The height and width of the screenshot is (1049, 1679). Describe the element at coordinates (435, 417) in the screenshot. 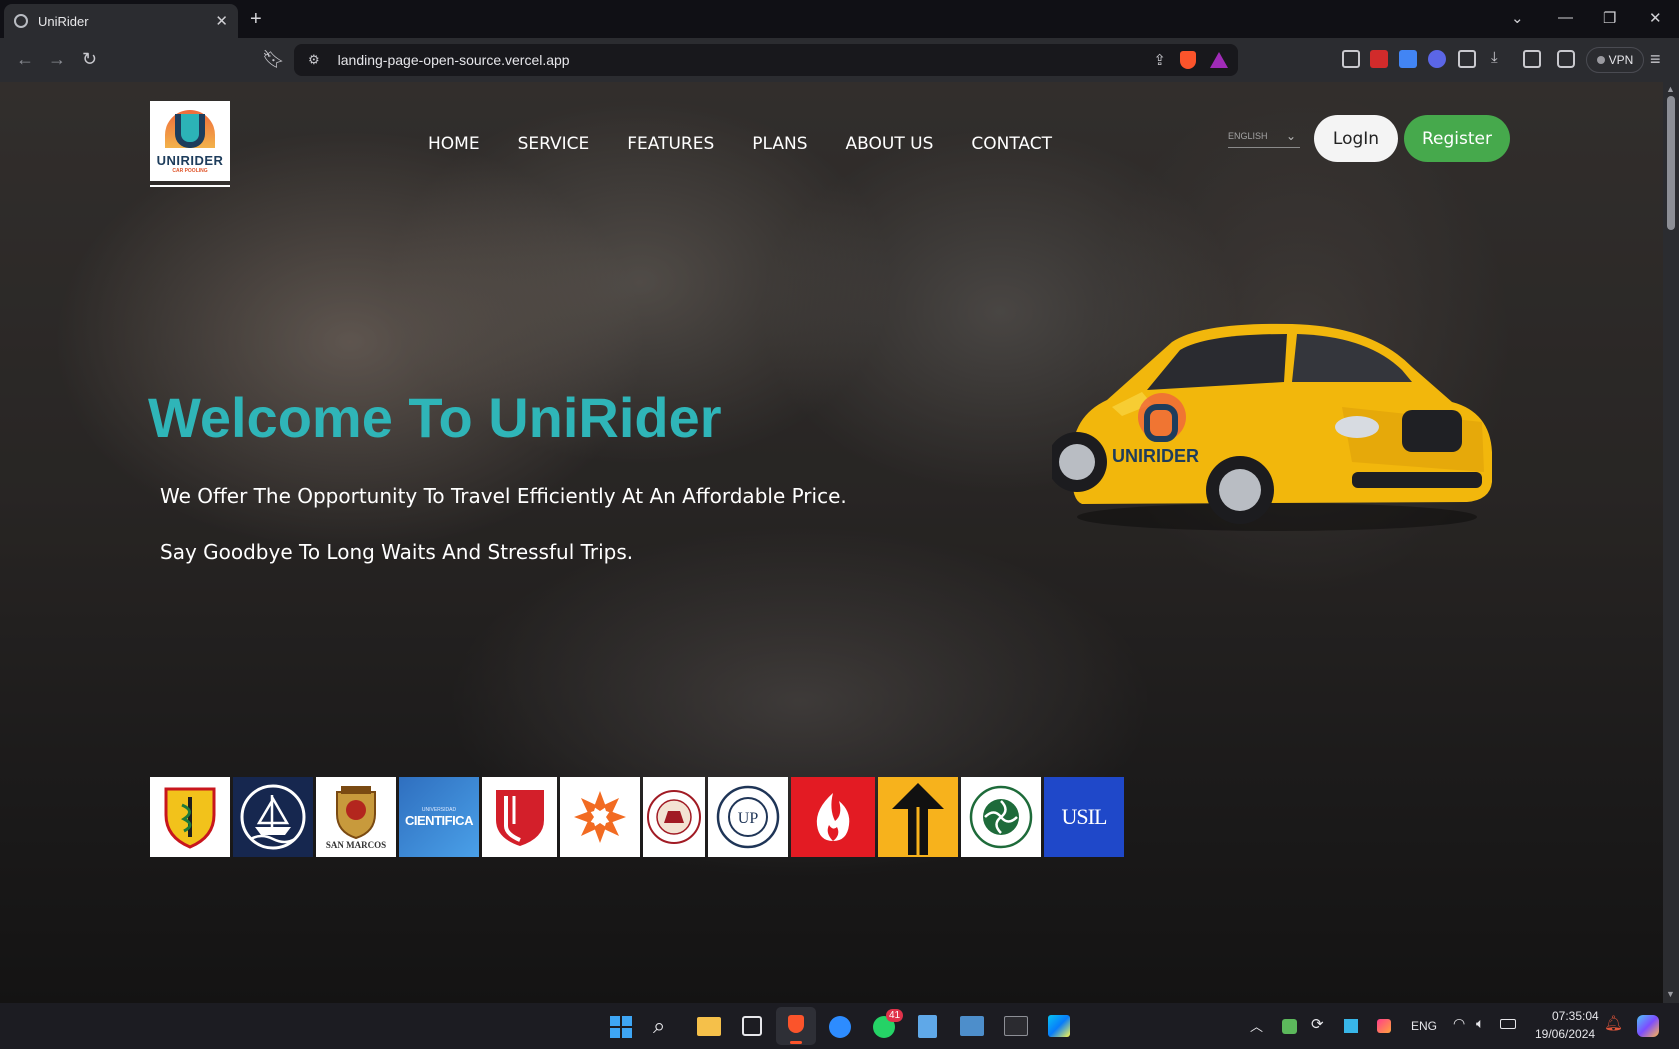

I see `hero-title: Welcome To UniRider` at that location.